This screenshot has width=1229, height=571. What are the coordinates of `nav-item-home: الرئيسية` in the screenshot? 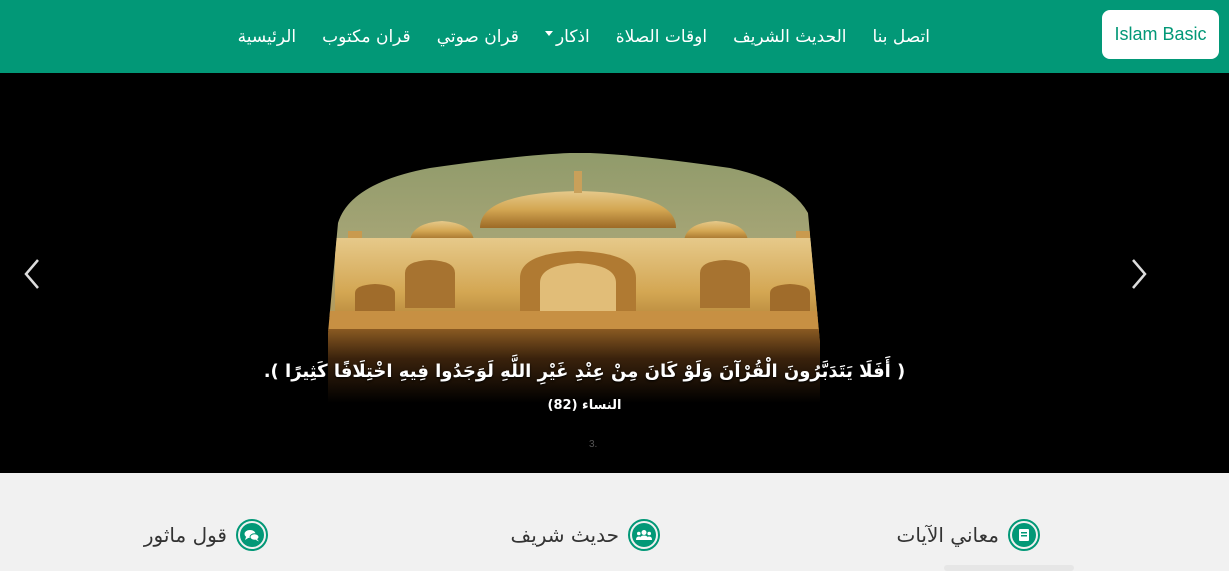 It's located at (267, 37).